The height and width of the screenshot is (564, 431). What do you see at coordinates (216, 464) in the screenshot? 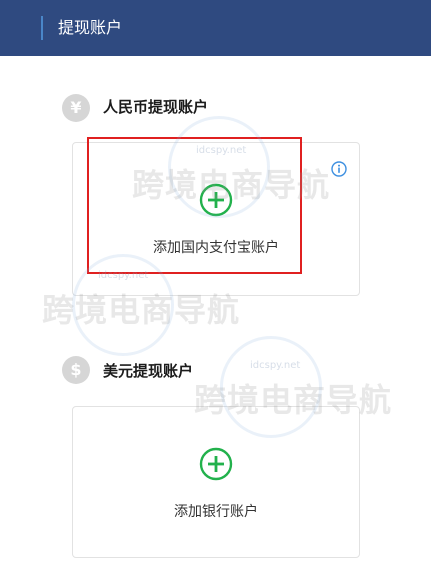
I see `plus-circle-icon` at bounding box center [216, 464].